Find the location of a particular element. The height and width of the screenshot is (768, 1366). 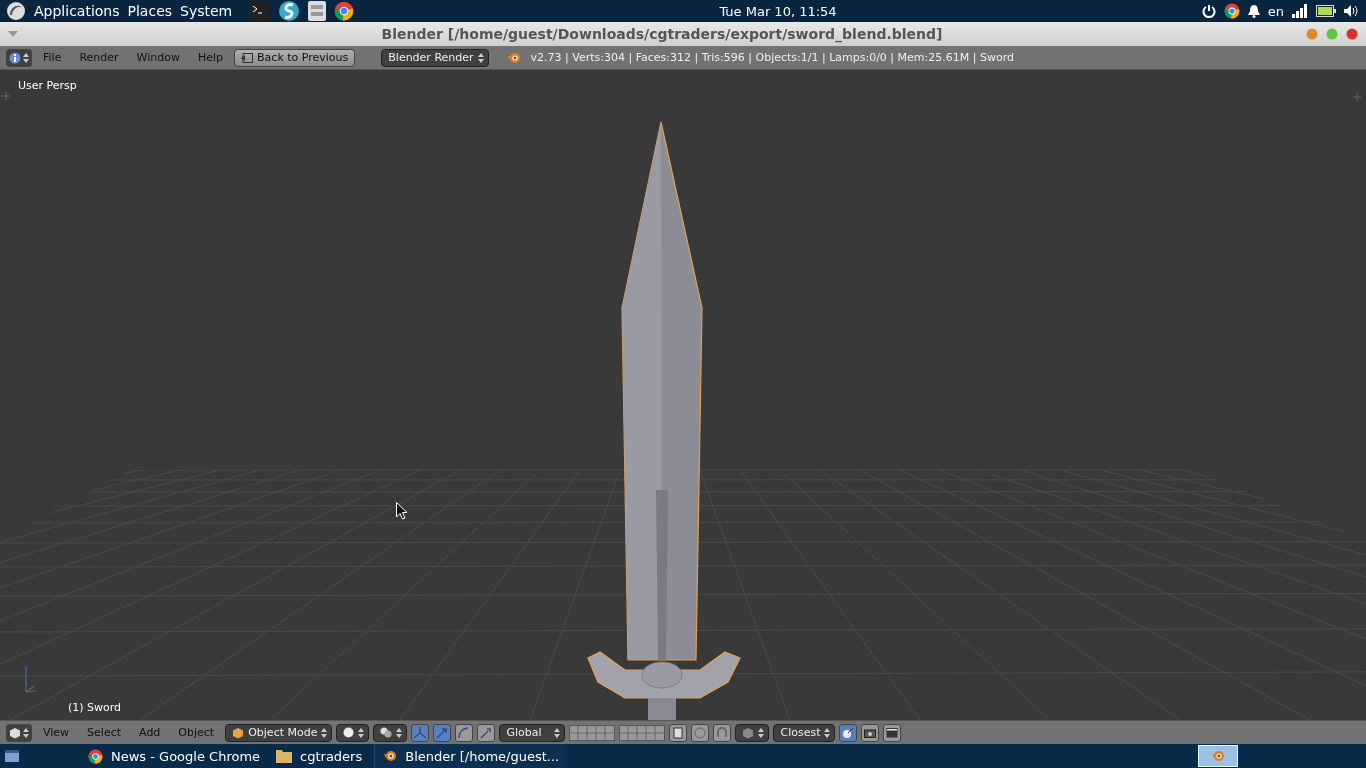

menu-item: File is located at coordinates (52, 57).